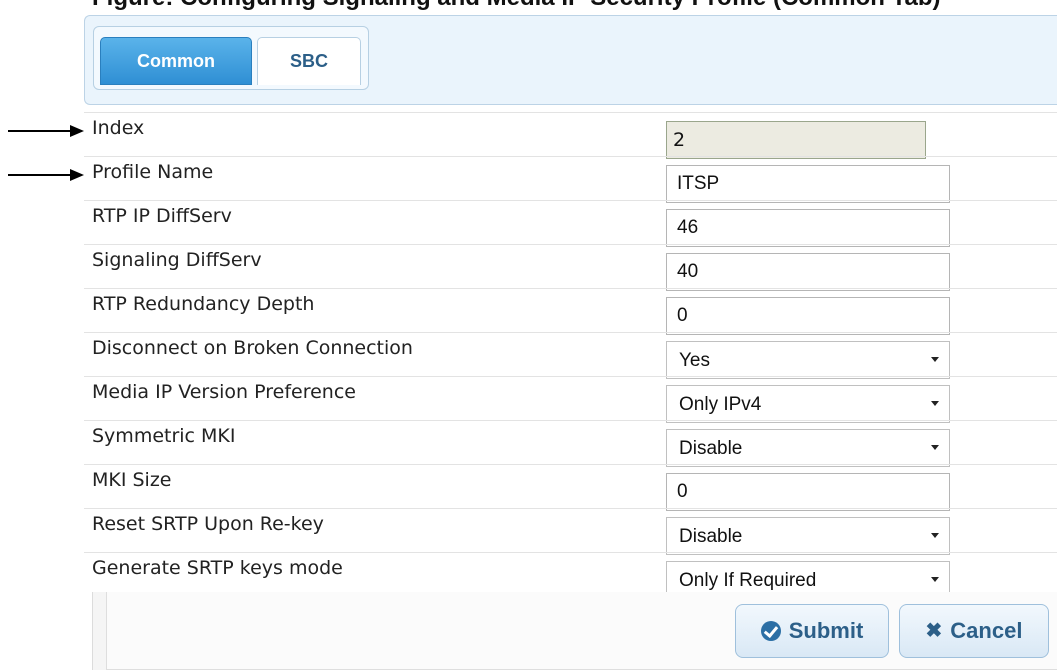  Describe the element at coordinates (217, 568) in the screenshot. I see `field-label: Generate SRTP keys mode` at that location.